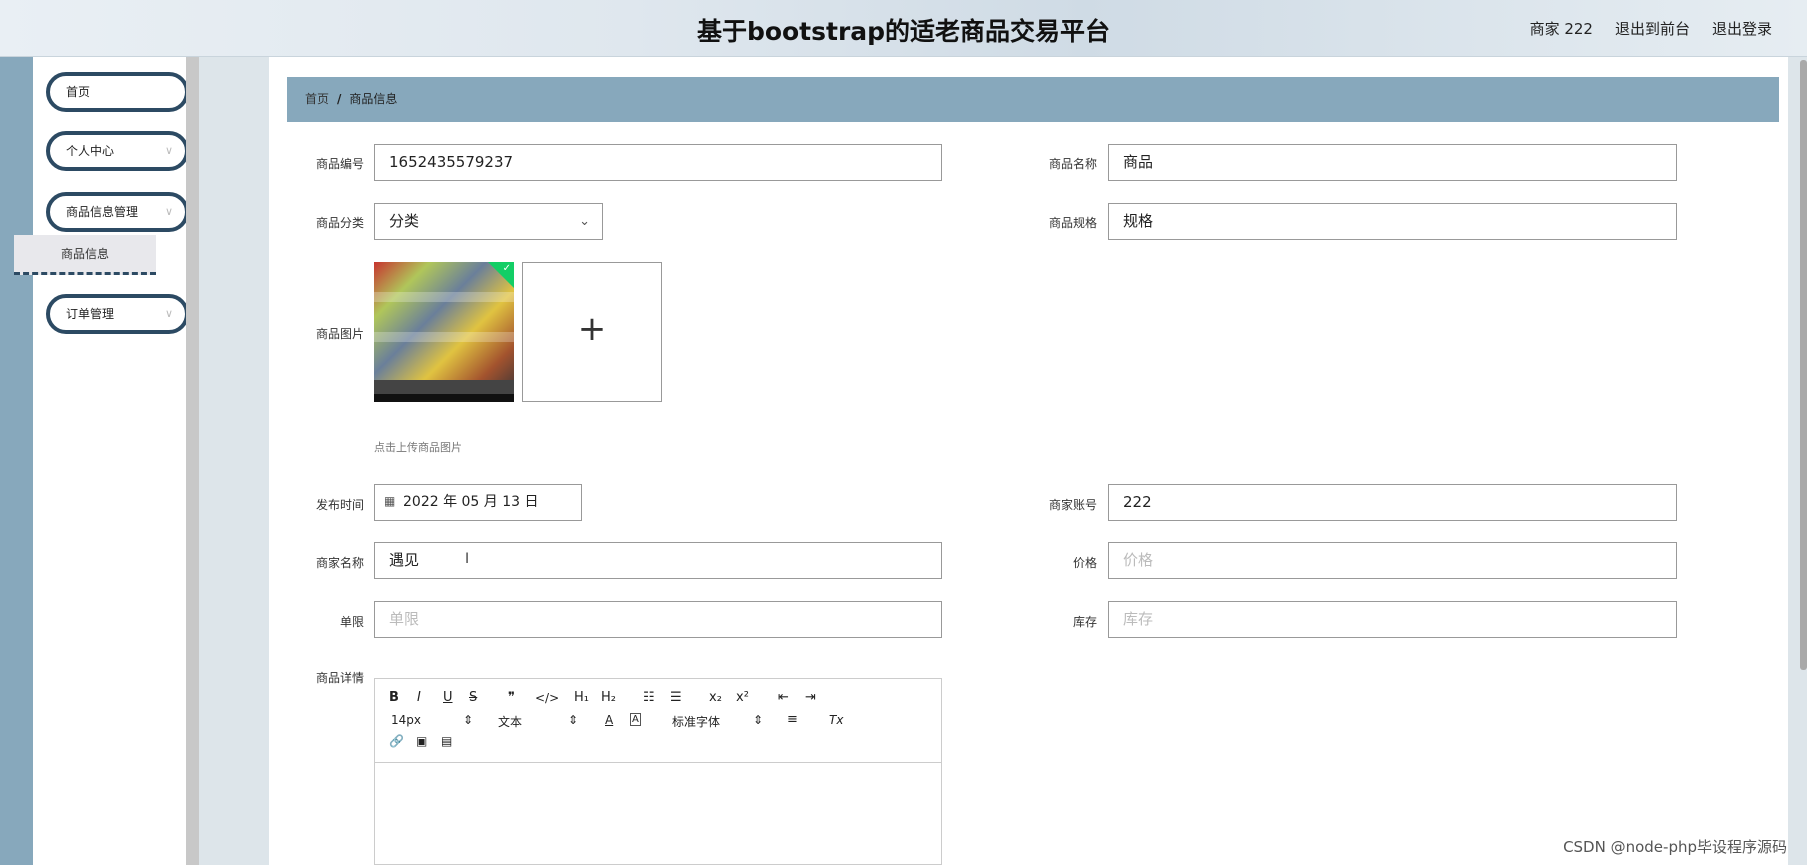 This screenshot has width=1807, height=865. What do you see at coordinates (696, 721) in the screenshot?
I see `font-family-select: 标准字体` at bounding box center [696, 721].